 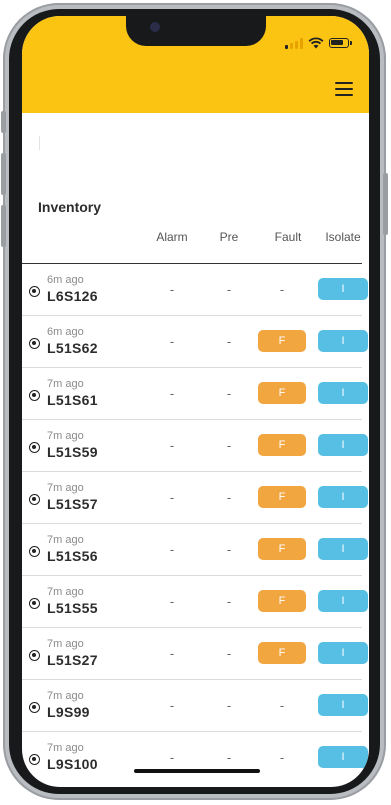 What do you see at coordinates (39, 143) in the screenshot?
I see `search-field-cursor` at bounding box center [39, 143].